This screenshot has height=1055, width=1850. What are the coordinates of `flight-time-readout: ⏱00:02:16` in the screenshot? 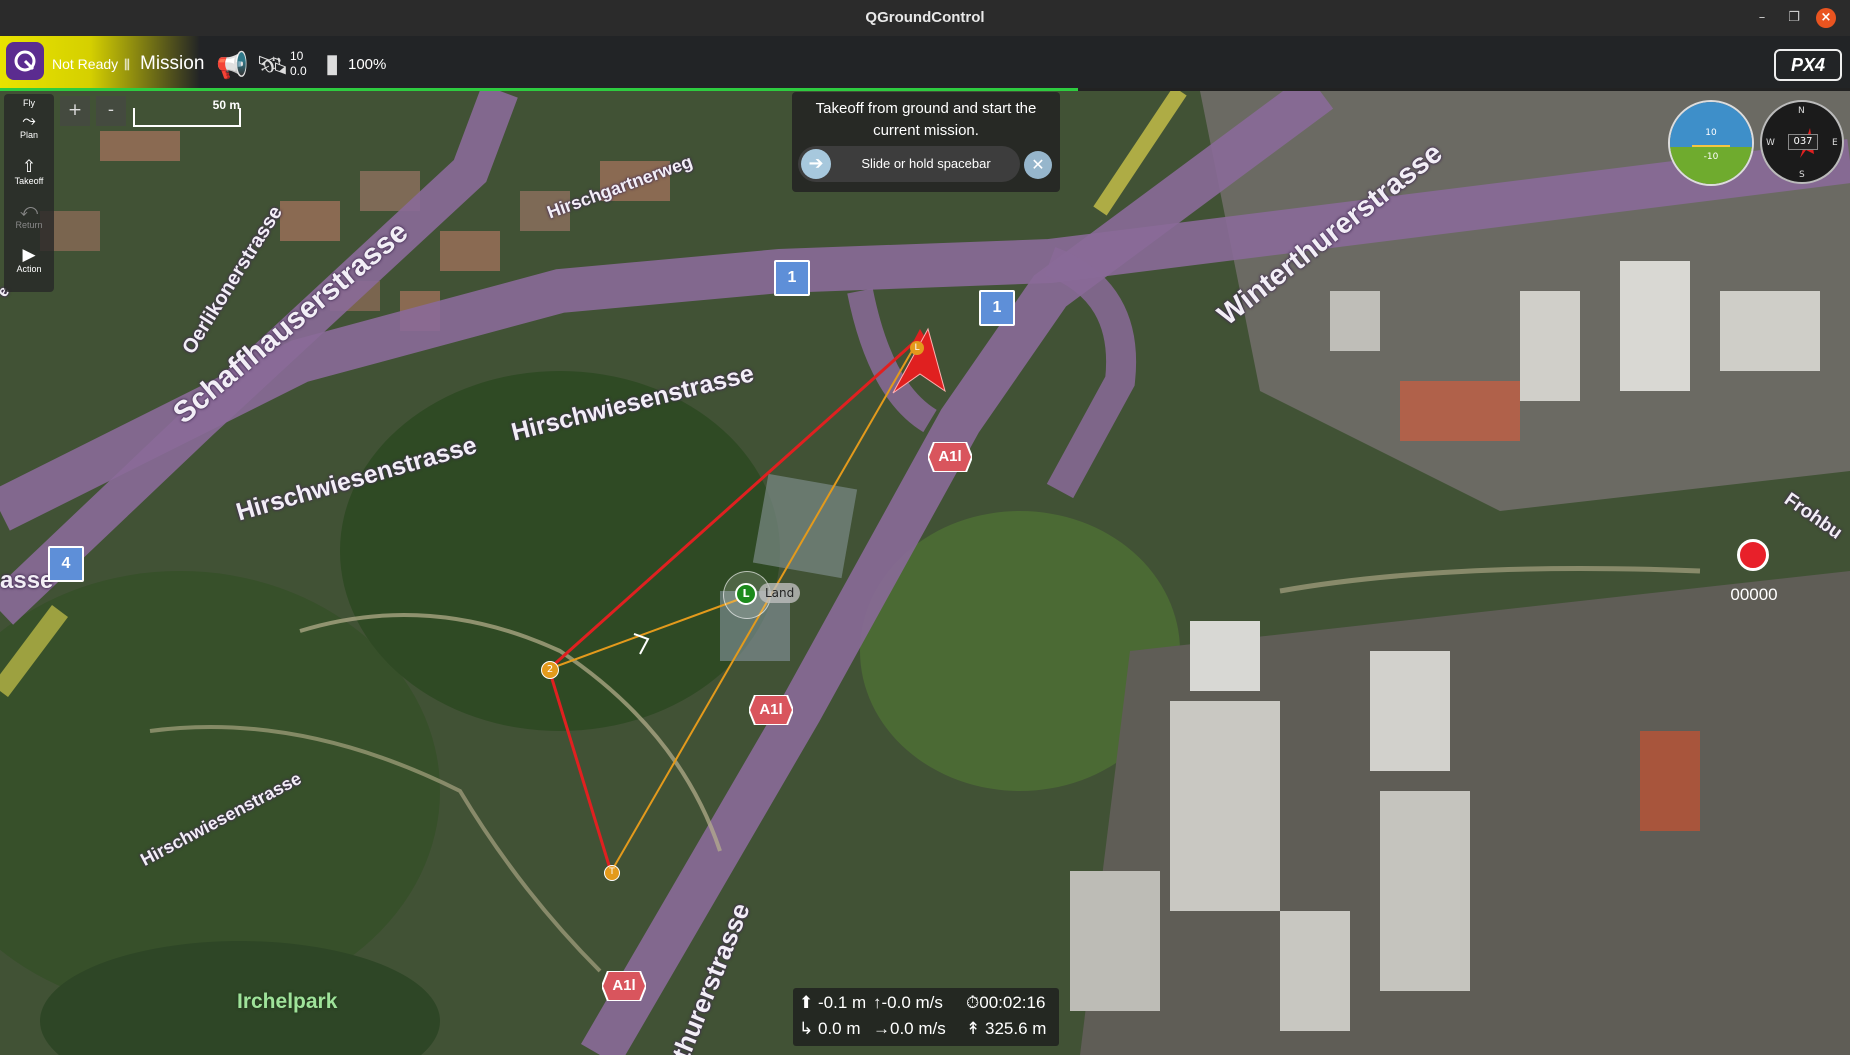 It's located at (1006, 1002).